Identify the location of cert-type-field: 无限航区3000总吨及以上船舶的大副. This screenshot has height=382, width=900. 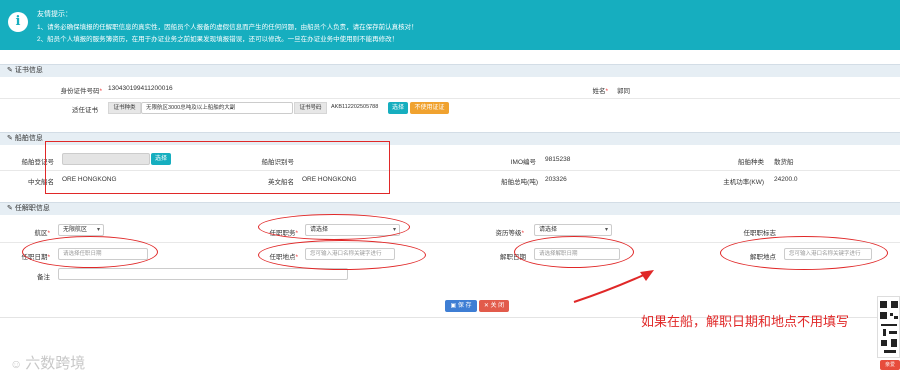
(217, 108).